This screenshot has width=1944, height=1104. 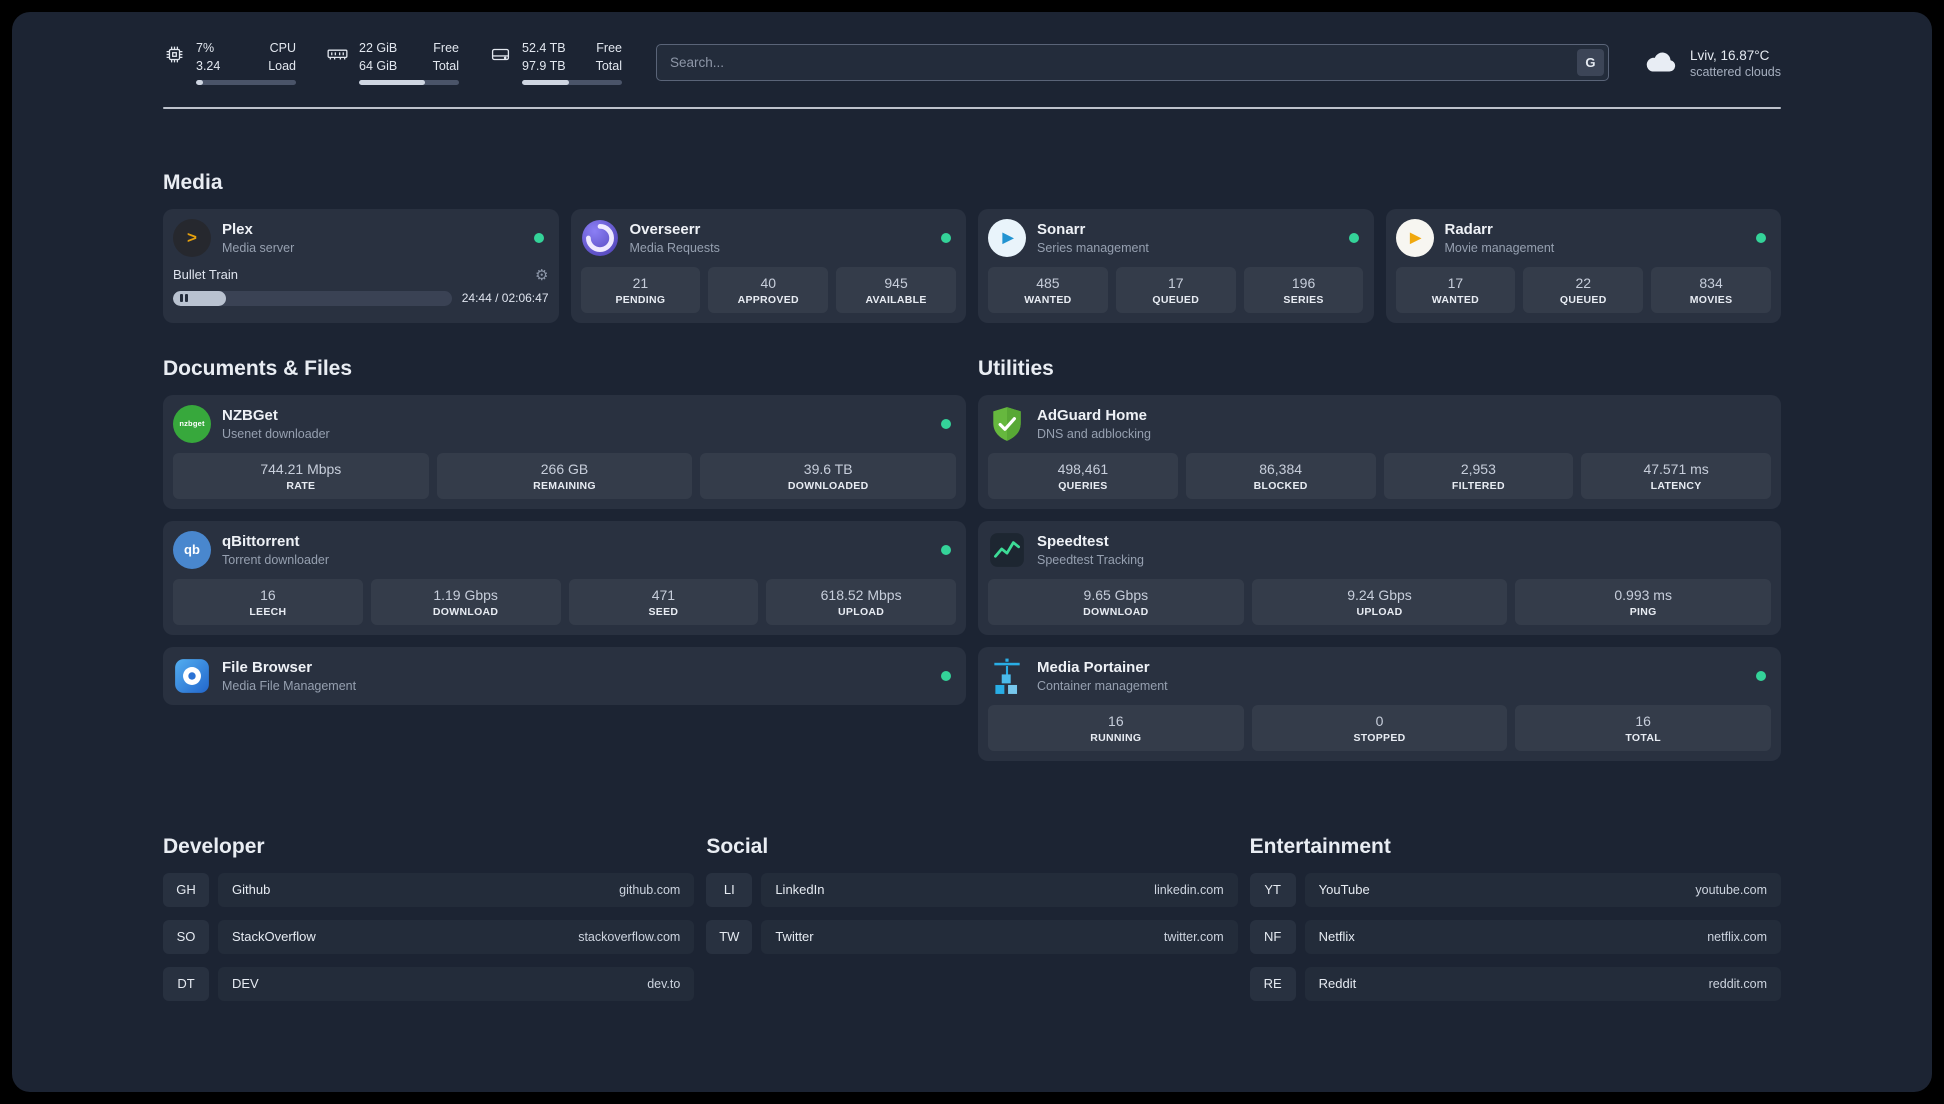 What do you see at coordinates (465, 594) in the screenshot?
I see `stat-value: 1.19 Gbps` at bounding box center [465, 594].